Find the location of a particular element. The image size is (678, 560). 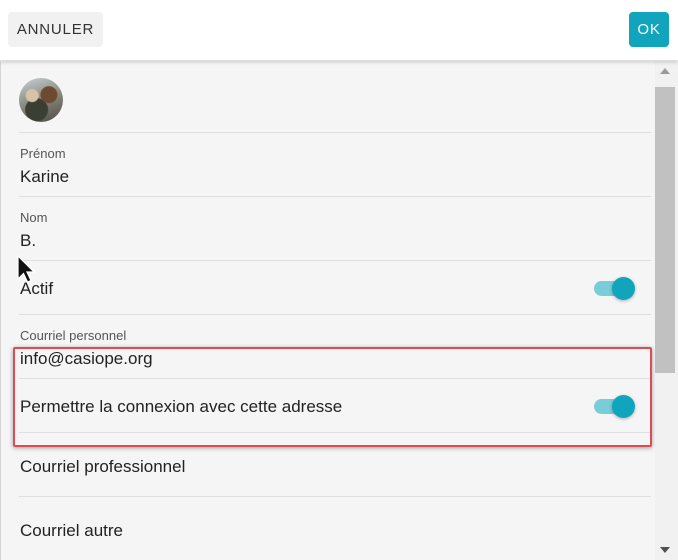

cancel-button: ANNULER is located at coordinates (55, 29).